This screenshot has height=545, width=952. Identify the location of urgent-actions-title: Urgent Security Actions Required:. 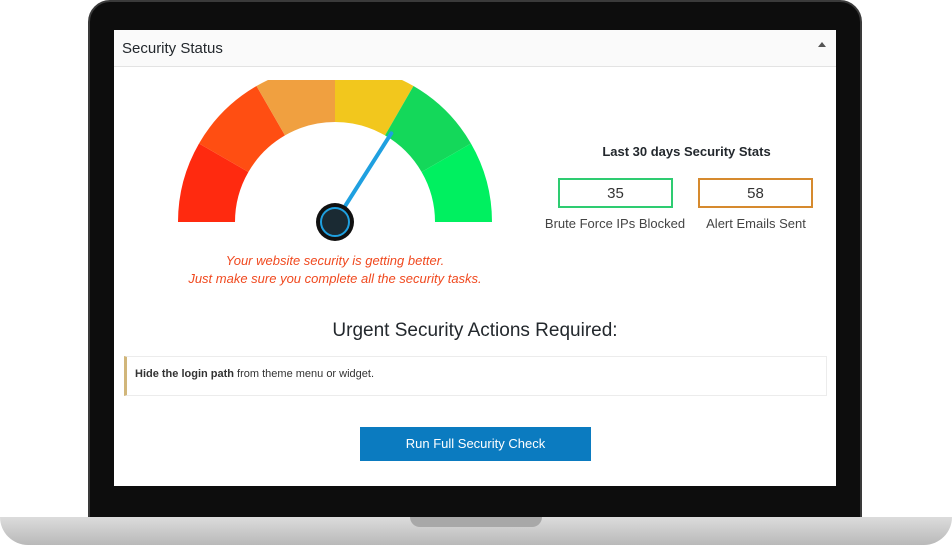
(475, 330).